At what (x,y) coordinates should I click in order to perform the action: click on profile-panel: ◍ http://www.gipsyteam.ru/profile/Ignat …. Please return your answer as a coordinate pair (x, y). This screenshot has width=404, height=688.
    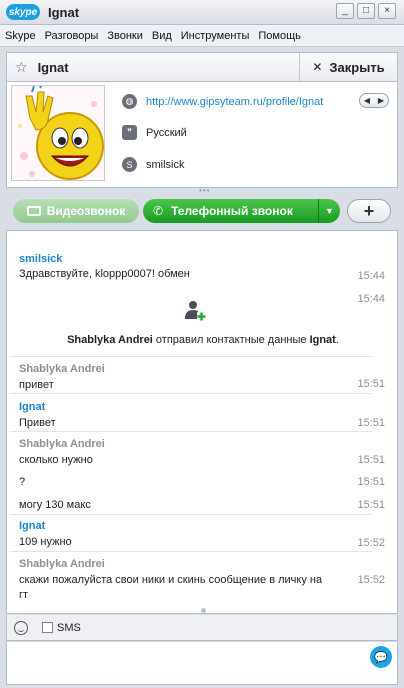
    Looking at the image, I should click on (202, 135).